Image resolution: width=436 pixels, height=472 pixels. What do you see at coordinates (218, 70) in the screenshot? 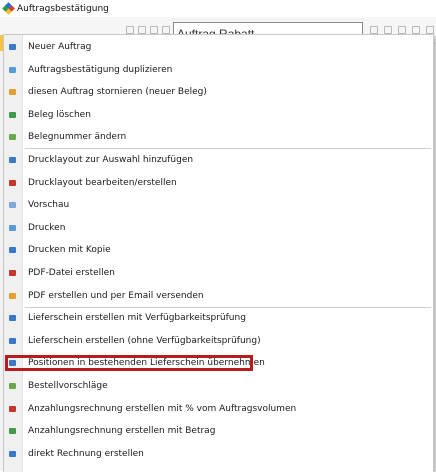
I see `menu-item: Auftragsbestätigung duplizieren` at bounding box center [218, 70].